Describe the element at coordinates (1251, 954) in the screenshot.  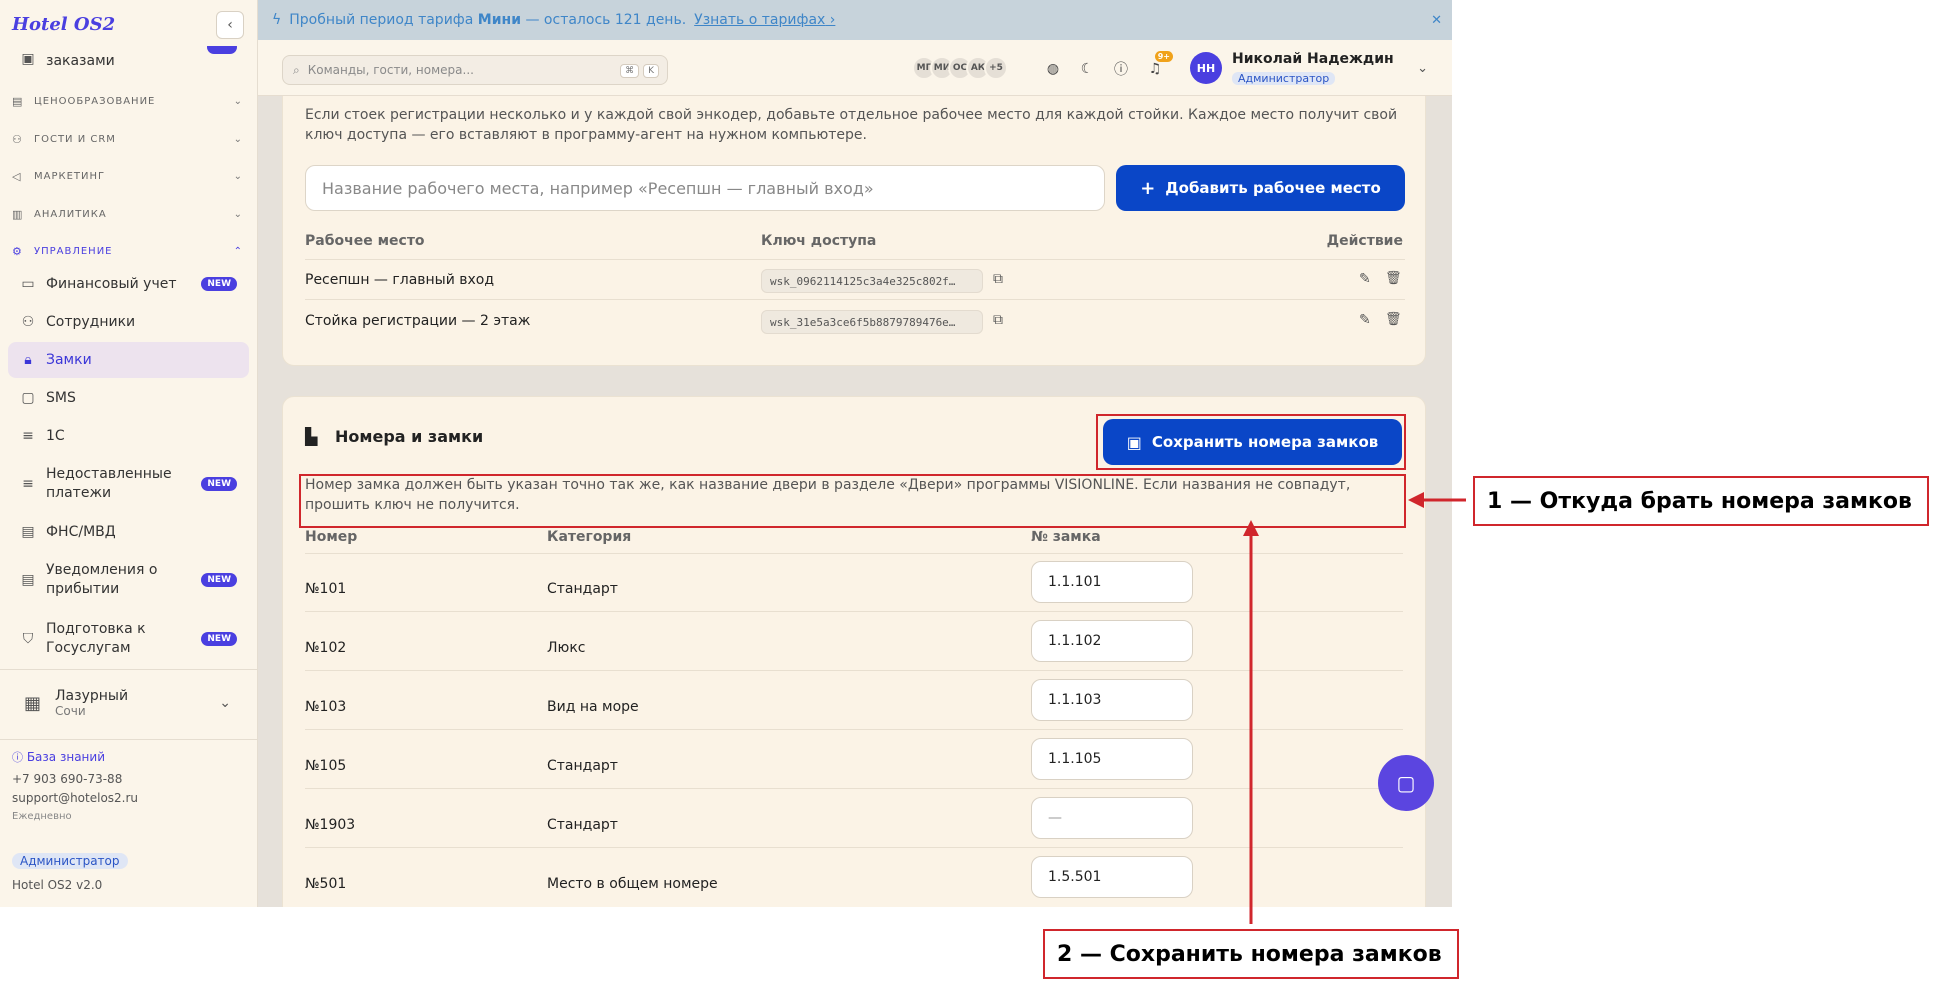
I see `annotation-label-2: 2 — Сохранить номера замков` at that location.